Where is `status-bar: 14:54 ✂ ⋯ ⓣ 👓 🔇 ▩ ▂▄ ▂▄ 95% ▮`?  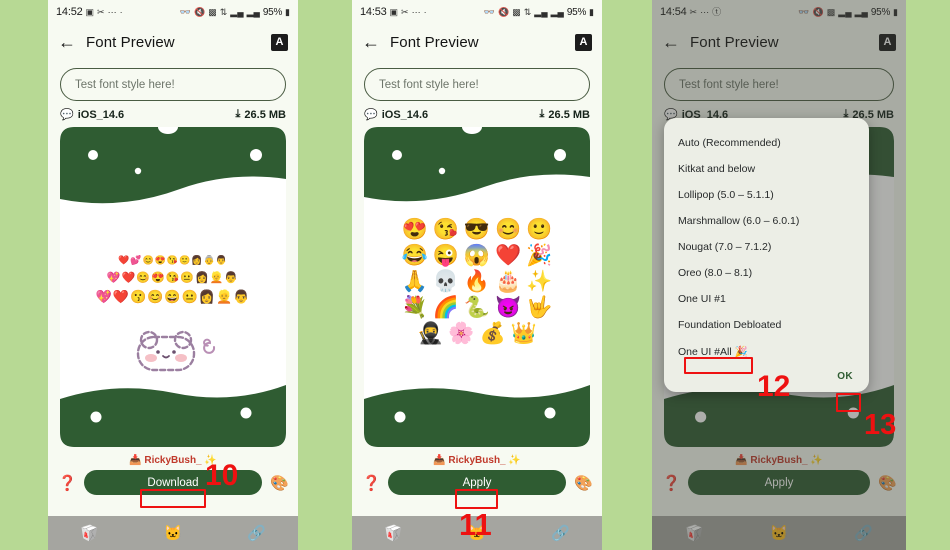 status-bar: 14:54 ✂ ⋯ ⓣ 👓 🔇 ▩ ▂▄ ▂▄ 95% ▮ is located at coordinates (779, 12).